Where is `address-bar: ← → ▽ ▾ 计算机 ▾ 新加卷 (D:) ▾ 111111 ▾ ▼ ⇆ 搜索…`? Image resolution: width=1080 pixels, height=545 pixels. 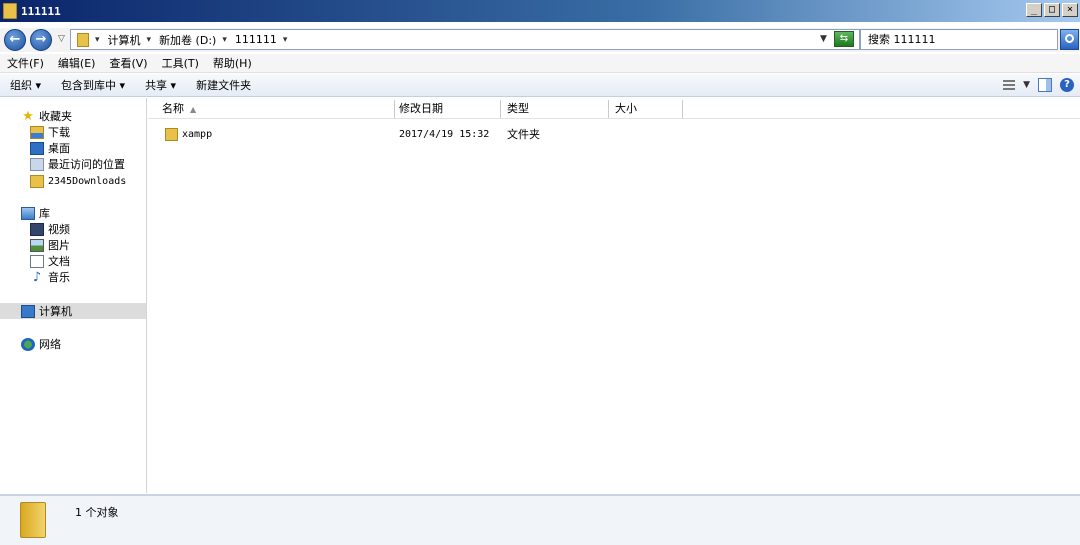 address-bar: ← → ▽ ▾ 计算机 ▾ 新加卷 (D:) ▾ 111111 ▾ ▼ ⇆ 搜索… is located at coordinates (540, 40).